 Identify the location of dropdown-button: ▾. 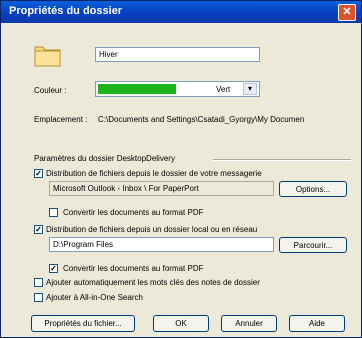
(250, 89).